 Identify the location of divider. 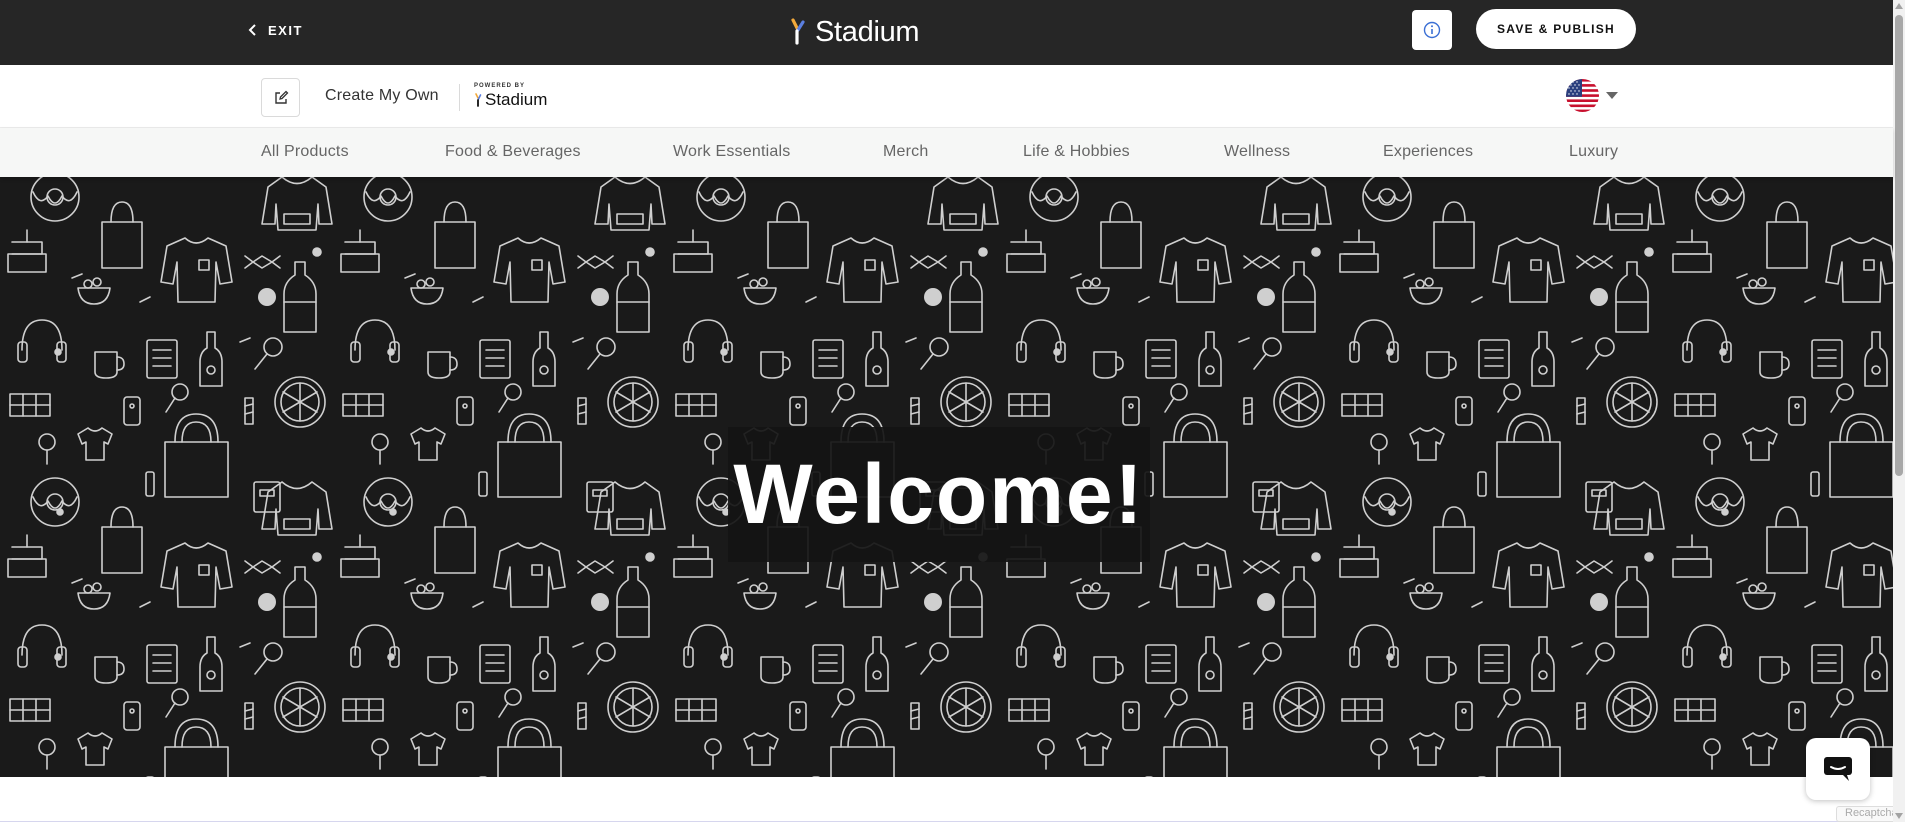
(459, 97).